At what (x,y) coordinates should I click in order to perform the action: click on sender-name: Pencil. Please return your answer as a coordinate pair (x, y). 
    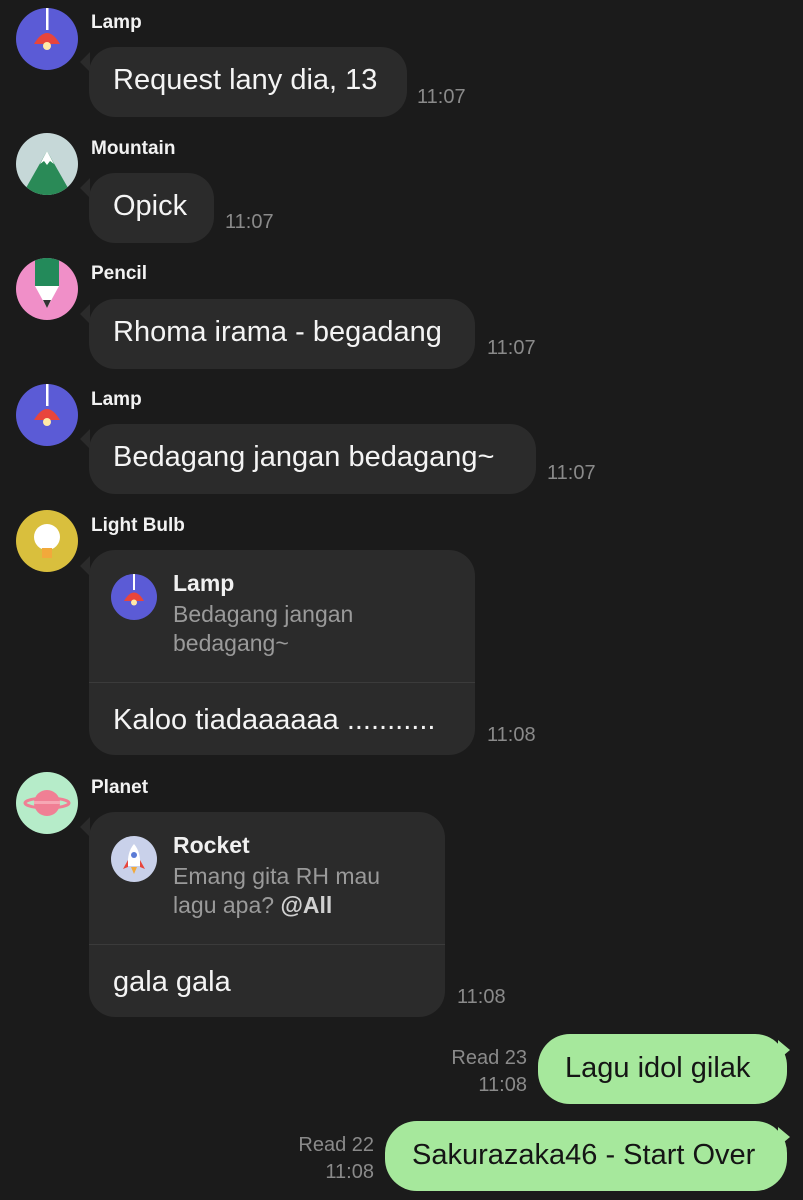
    Looking at the image, I should click on (119, 273).